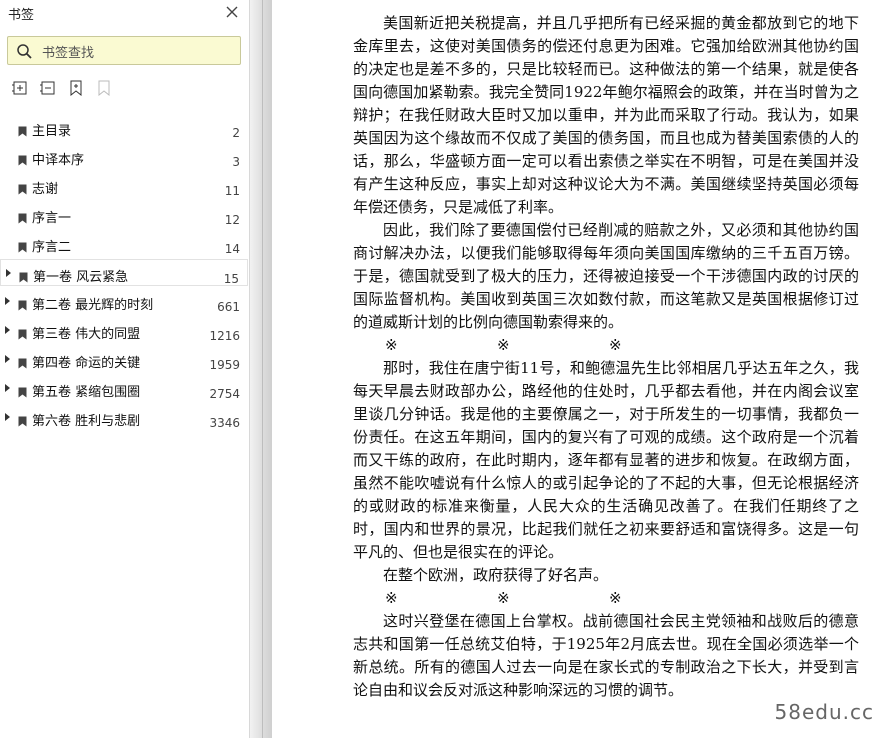  What do you see at coordinates (124, 127) in the screenshot?
I see `bookmark-item: 主目录 2` at bounding box center [124, 127].